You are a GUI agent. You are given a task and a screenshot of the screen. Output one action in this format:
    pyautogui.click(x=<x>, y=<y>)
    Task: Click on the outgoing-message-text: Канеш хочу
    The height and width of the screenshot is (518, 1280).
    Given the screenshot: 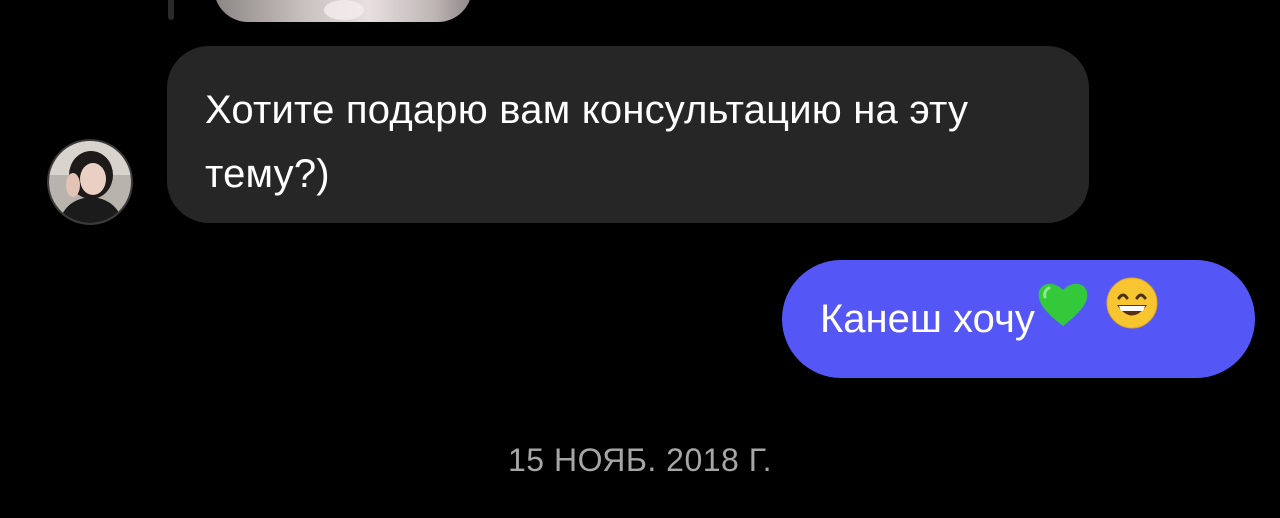 What is the action you would take?
    pyautogui.click(x=927, y=319)
    